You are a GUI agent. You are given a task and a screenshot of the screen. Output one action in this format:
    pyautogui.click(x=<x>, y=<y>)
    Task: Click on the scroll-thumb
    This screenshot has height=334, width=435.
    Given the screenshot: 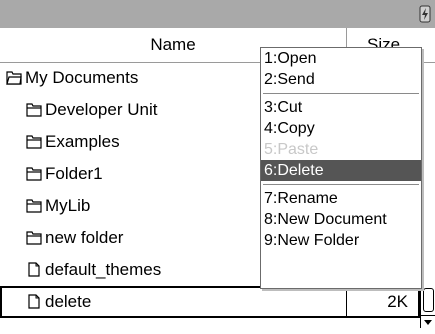 What is the action you would take?
    pyautogui.click(x=428, y=300)
    